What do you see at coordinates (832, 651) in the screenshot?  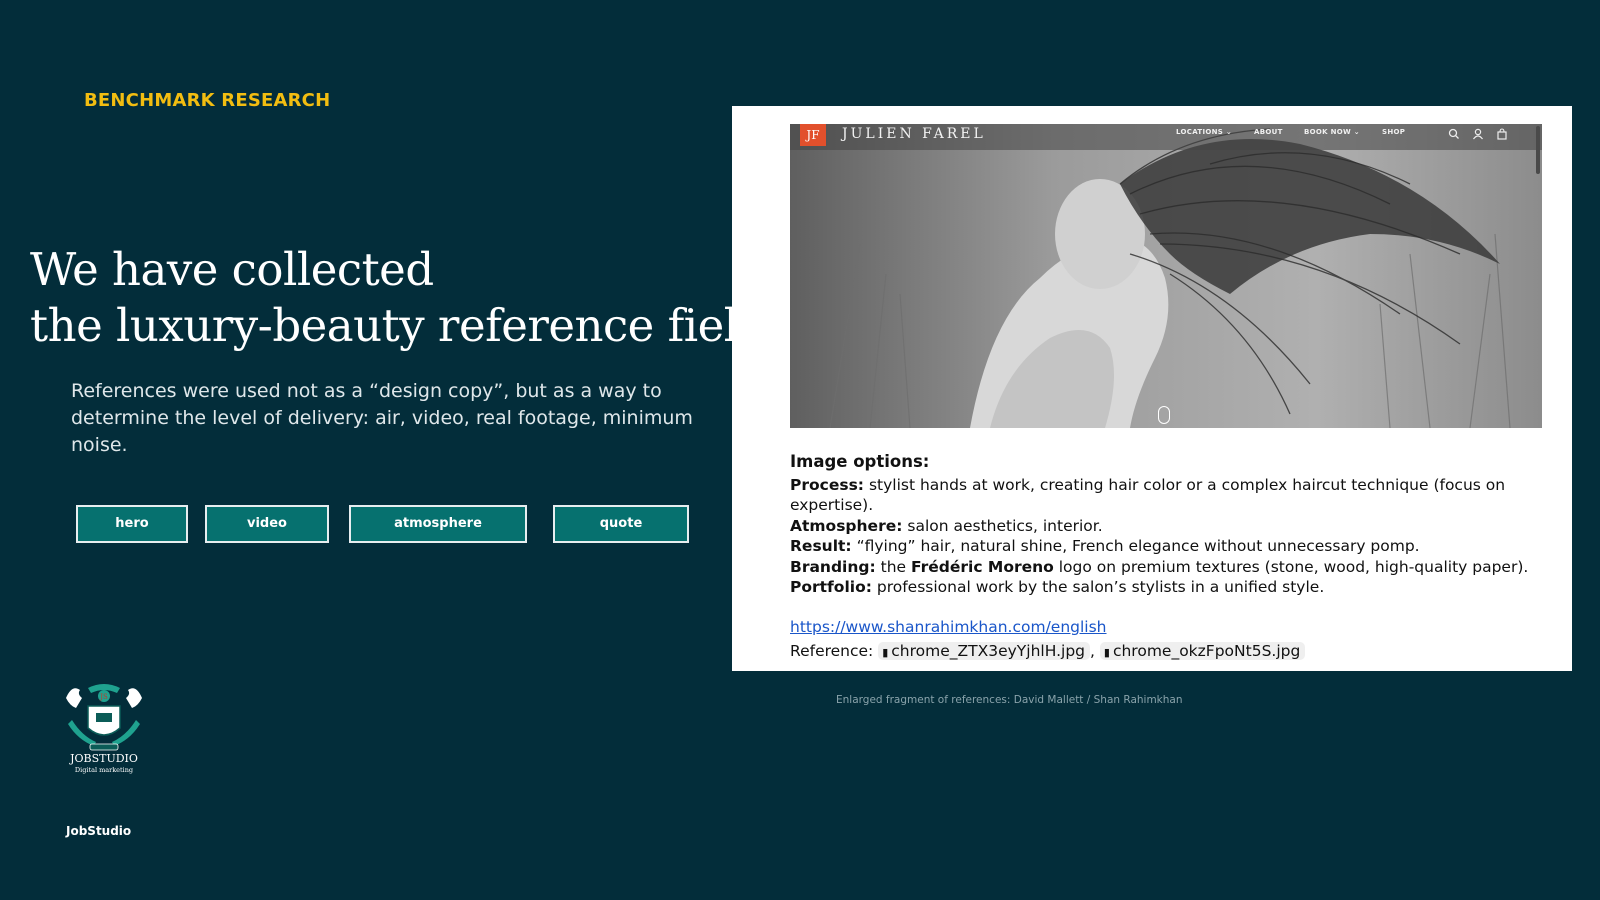 I see `reference-label: Reference:` at bounding box center [832, 651].